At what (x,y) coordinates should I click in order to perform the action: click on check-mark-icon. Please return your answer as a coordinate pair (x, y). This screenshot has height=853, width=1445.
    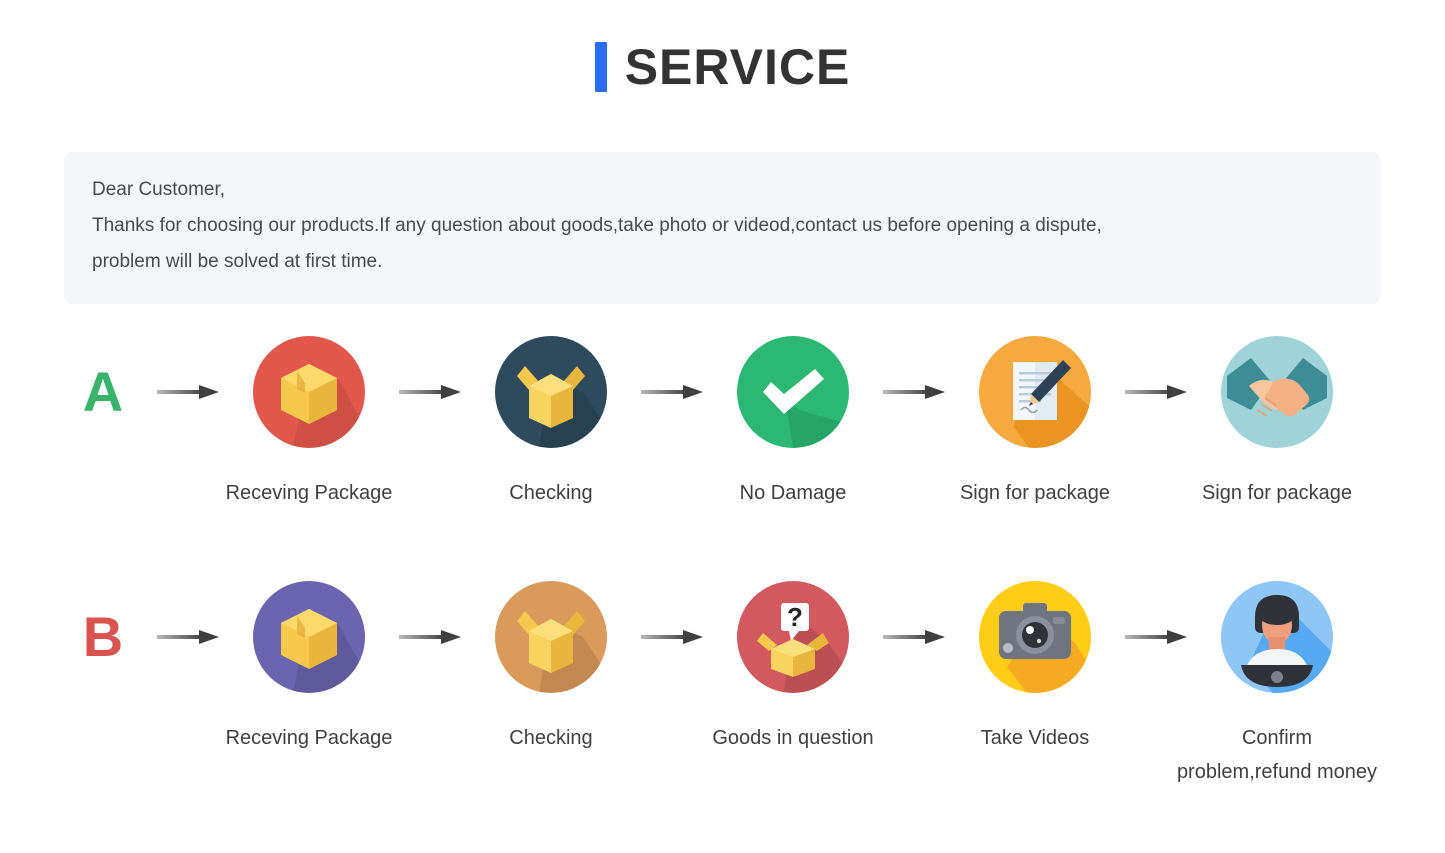
    Looking at the image, I should click on (793, 392).